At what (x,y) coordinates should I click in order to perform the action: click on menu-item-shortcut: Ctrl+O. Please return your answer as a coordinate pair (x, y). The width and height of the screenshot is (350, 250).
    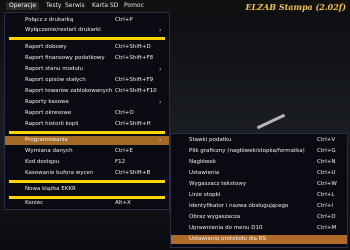
    Looking at the image, I should click on (124, 113).